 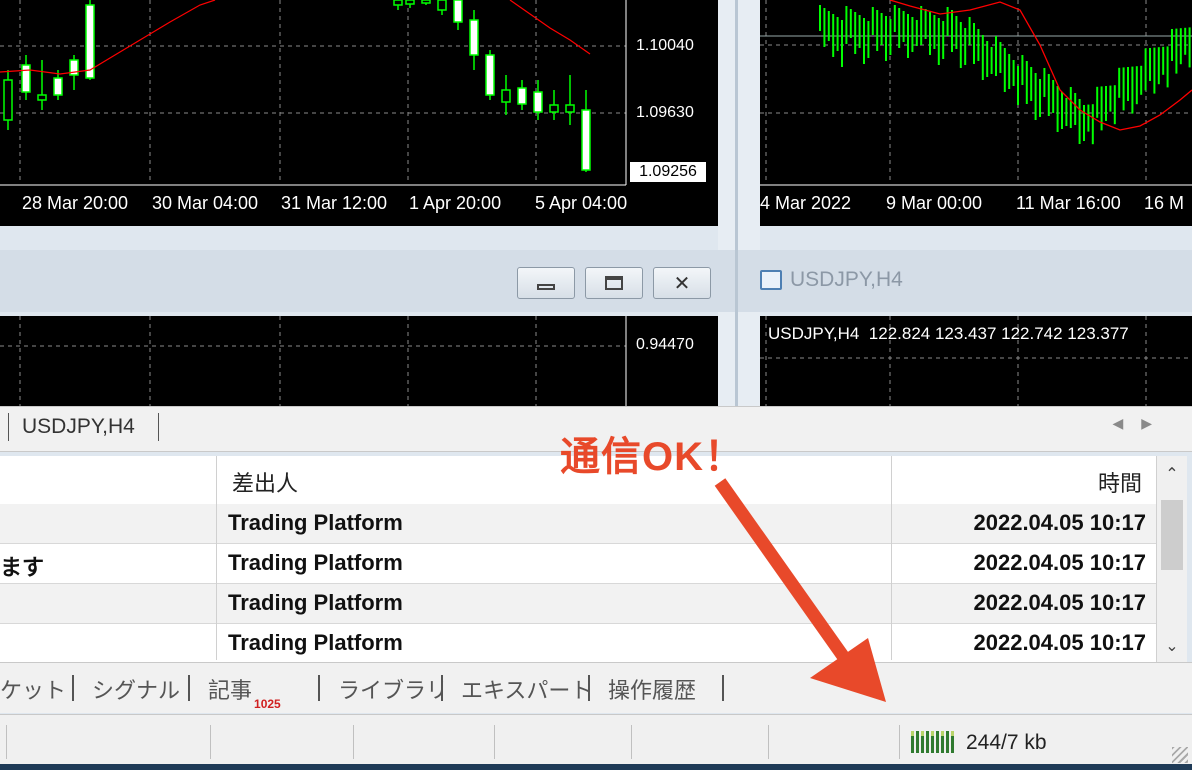 I want to click on time-tick-2: 30 Mar 04:00, so click(x=205, y=203).